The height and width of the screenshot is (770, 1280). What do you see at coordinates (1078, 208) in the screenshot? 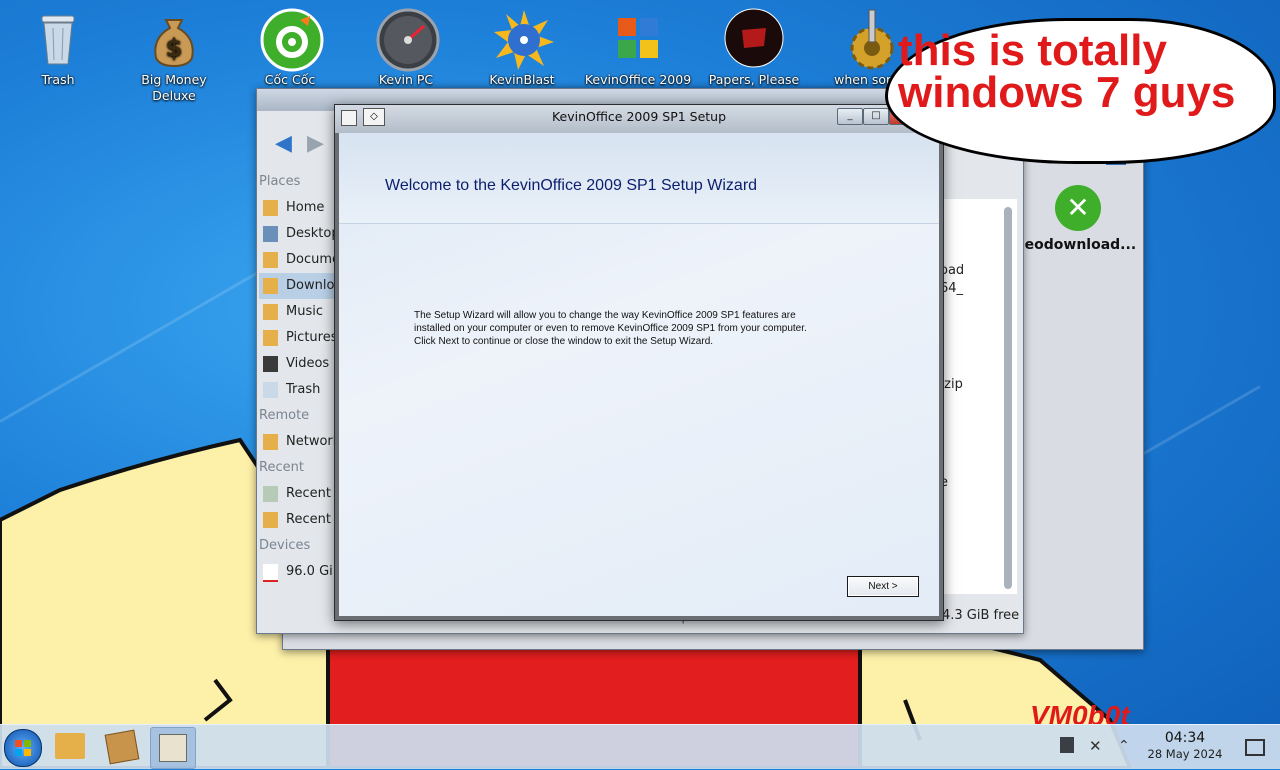
I see `tools-icon: ✕` at bounding box center [1078, 208].